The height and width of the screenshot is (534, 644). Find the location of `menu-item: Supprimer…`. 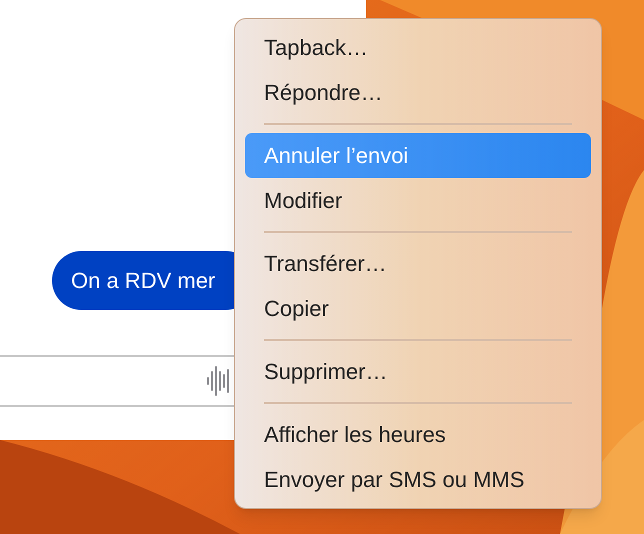

menu-item: Supprimer… is located at coordinates (418, 371).